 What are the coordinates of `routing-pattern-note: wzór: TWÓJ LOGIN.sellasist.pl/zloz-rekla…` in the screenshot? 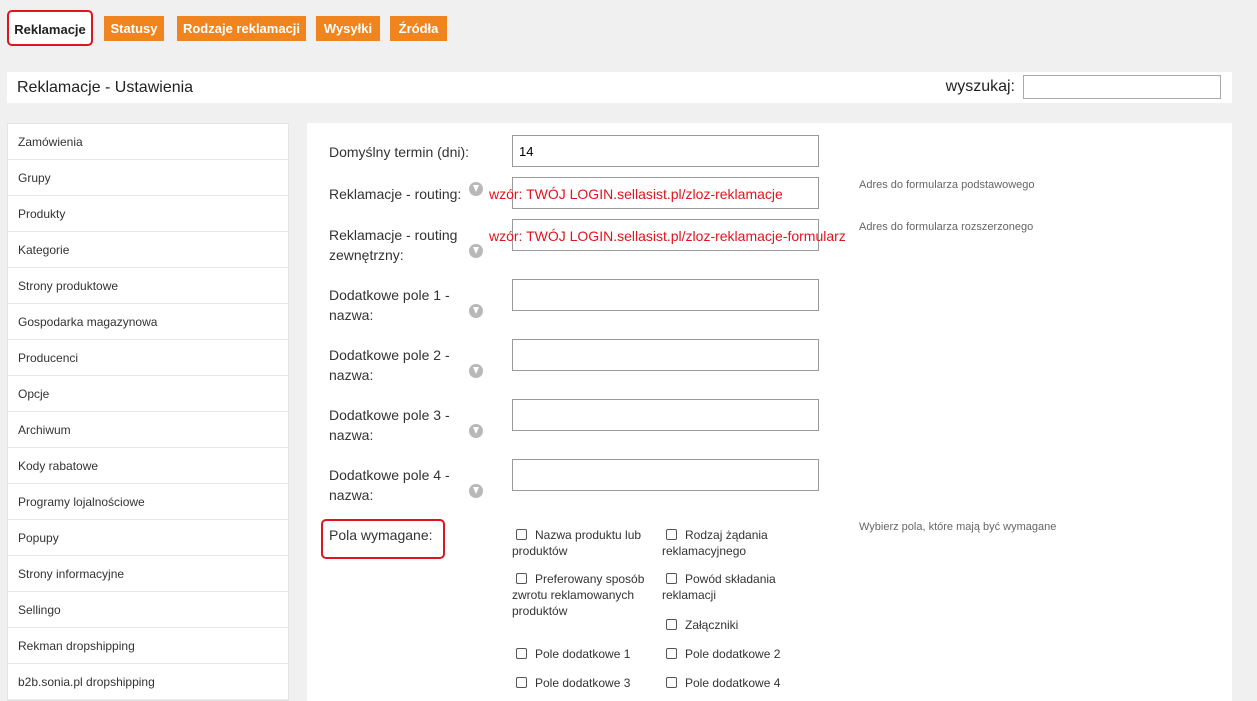 It's located at (636, 194).